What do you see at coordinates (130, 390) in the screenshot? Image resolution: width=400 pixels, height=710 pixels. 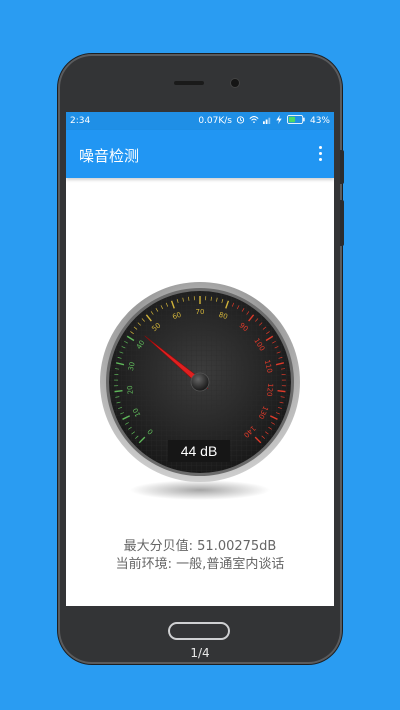 I see `gauge-scale-label: 20` at bounding box center [130, 390].